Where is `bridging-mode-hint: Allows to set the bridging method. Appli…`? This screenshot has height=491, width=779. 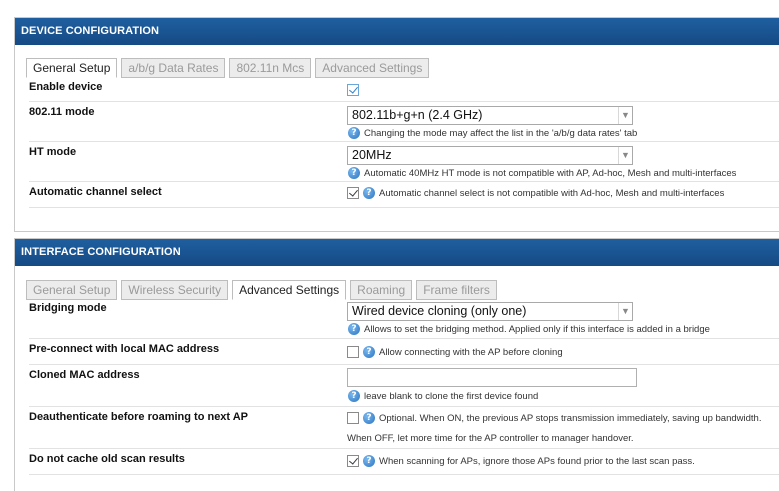 bridging-mode-hint: Allows to set the bridging method. Appli… is located at coordinates (537, 329).